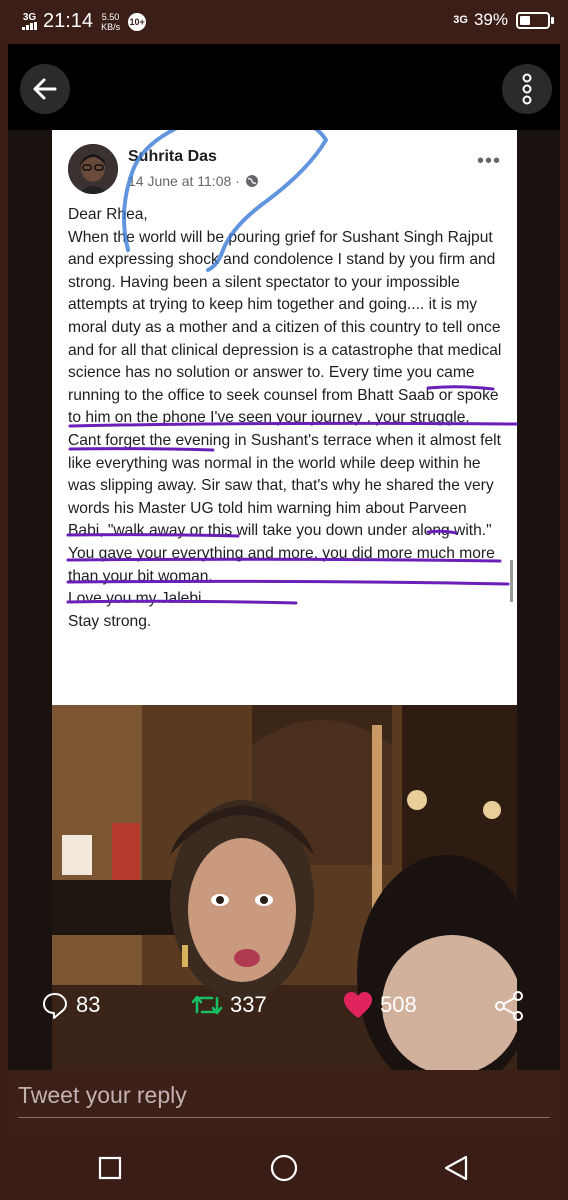 The image size is (568, 1200). I want to click on reply-icon, so click(55, 1006).